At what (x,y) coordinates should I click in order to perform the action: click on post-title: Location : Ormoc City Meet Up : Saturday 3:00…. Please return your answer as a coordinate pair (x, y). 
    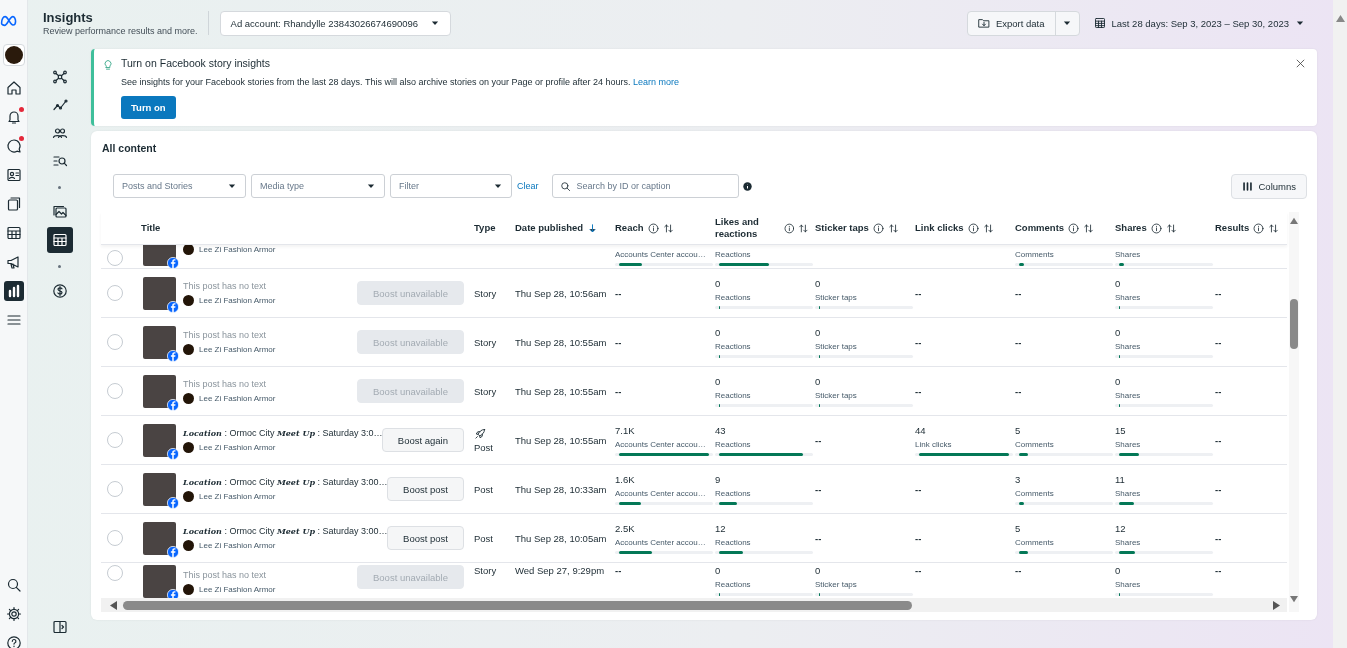
    Looking at the image, I should click on (285, 482).